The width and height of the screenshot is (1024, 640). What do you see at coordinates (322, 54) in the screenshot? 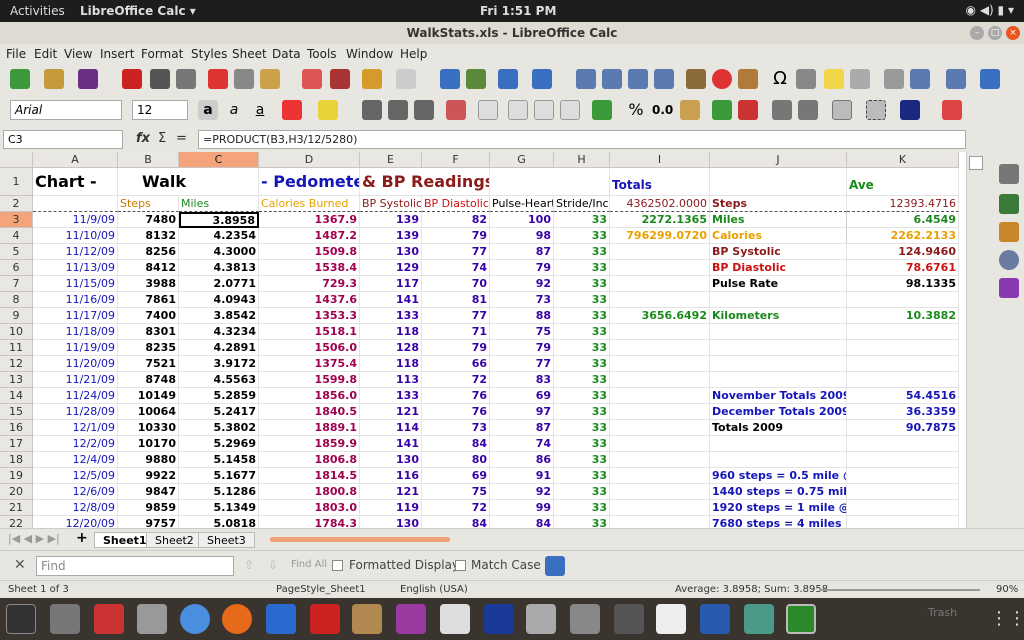
I see `menu-tools: Tools` at bounding box center [322, 54].